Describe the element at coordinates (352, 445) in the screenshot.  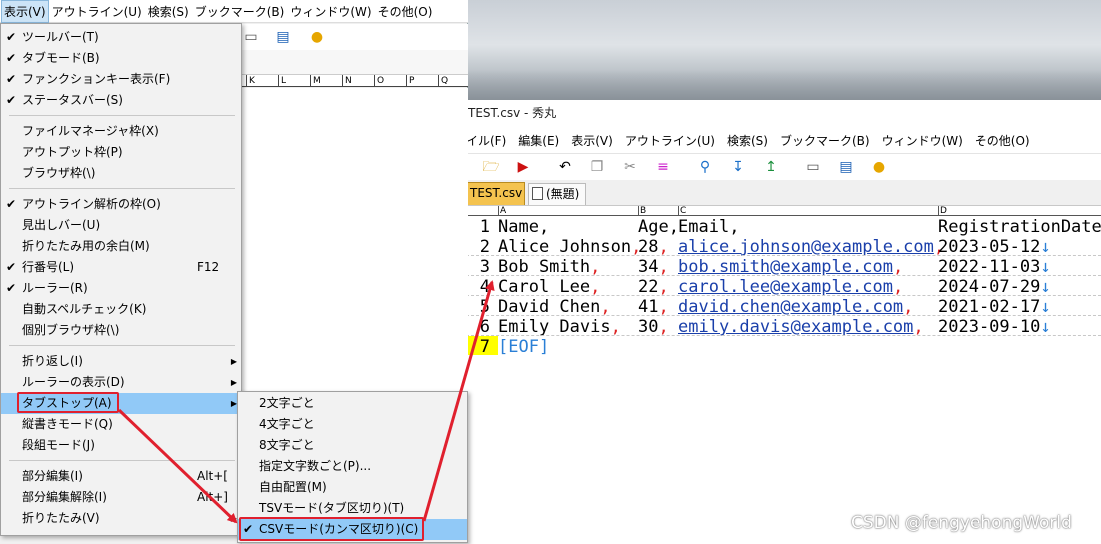
I see `submenu-item: 8文字ごと` at that location.